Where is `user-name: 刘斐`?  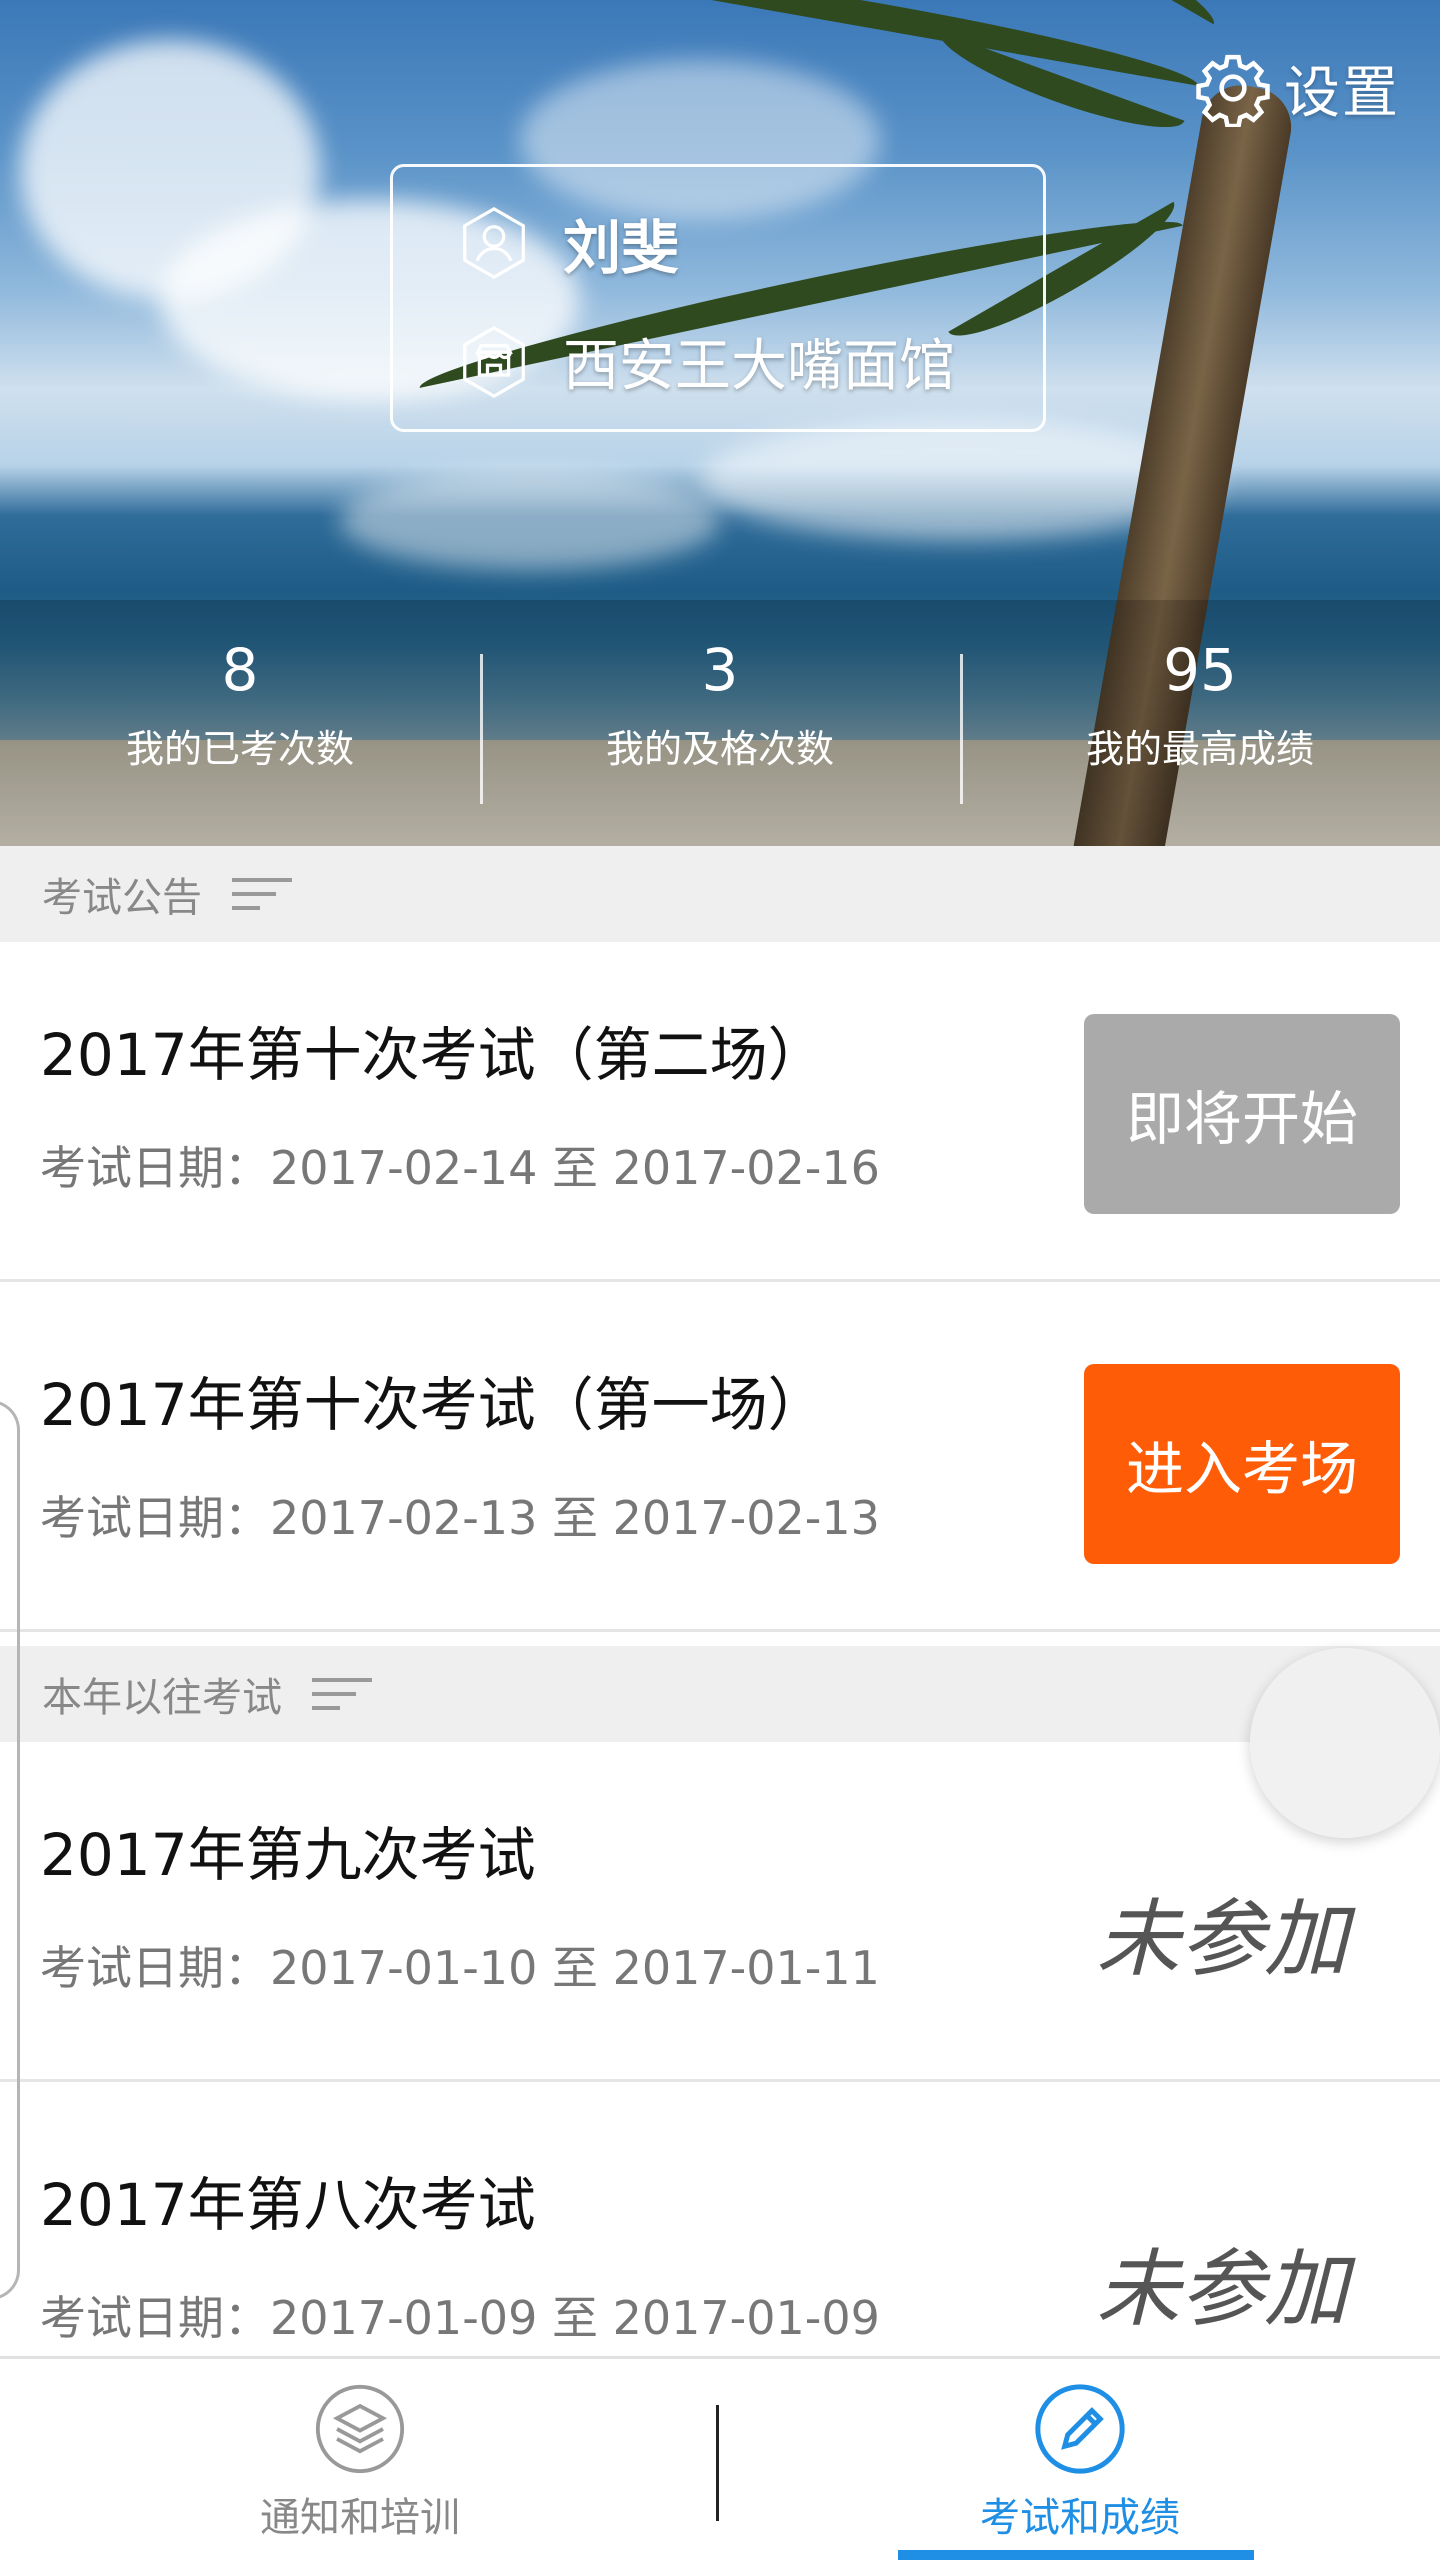
user-name: 刘斐 is located at coordinates (621, 248).